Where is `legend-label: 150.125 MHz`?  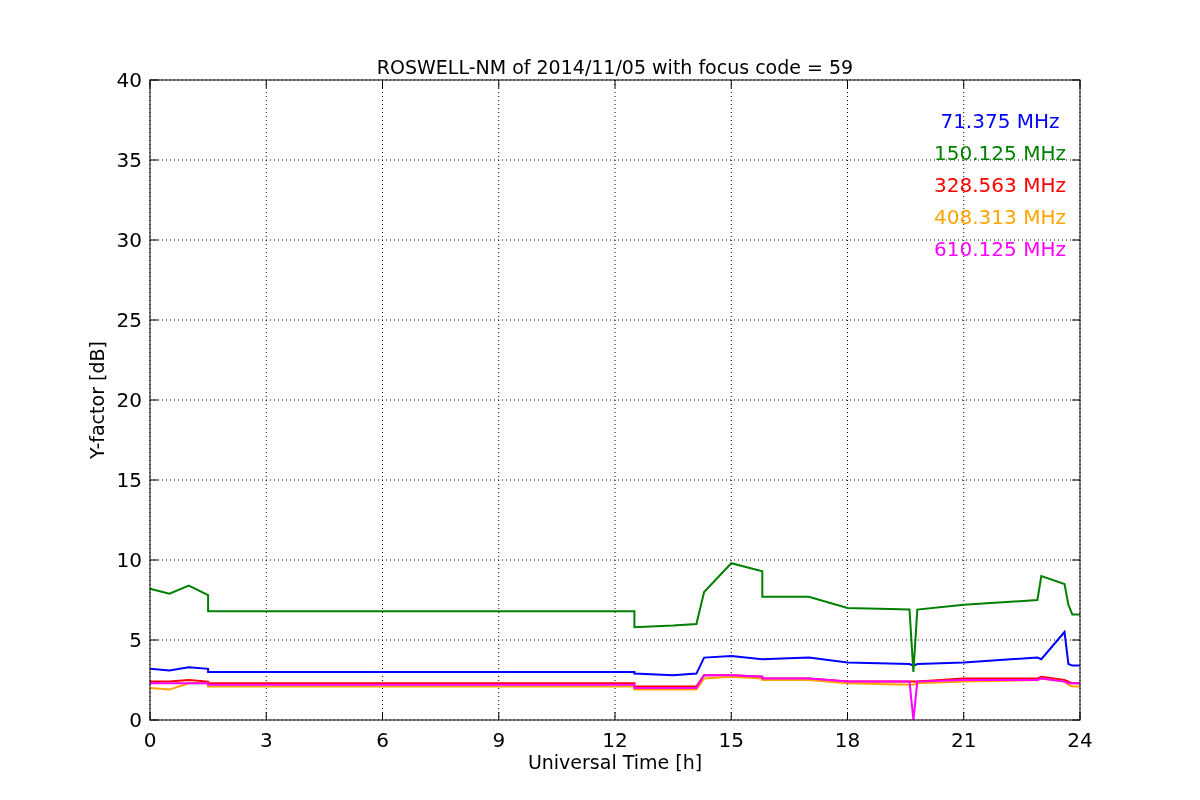 legend-label: 150.125 MHz is located at coordinates (1000, 153).